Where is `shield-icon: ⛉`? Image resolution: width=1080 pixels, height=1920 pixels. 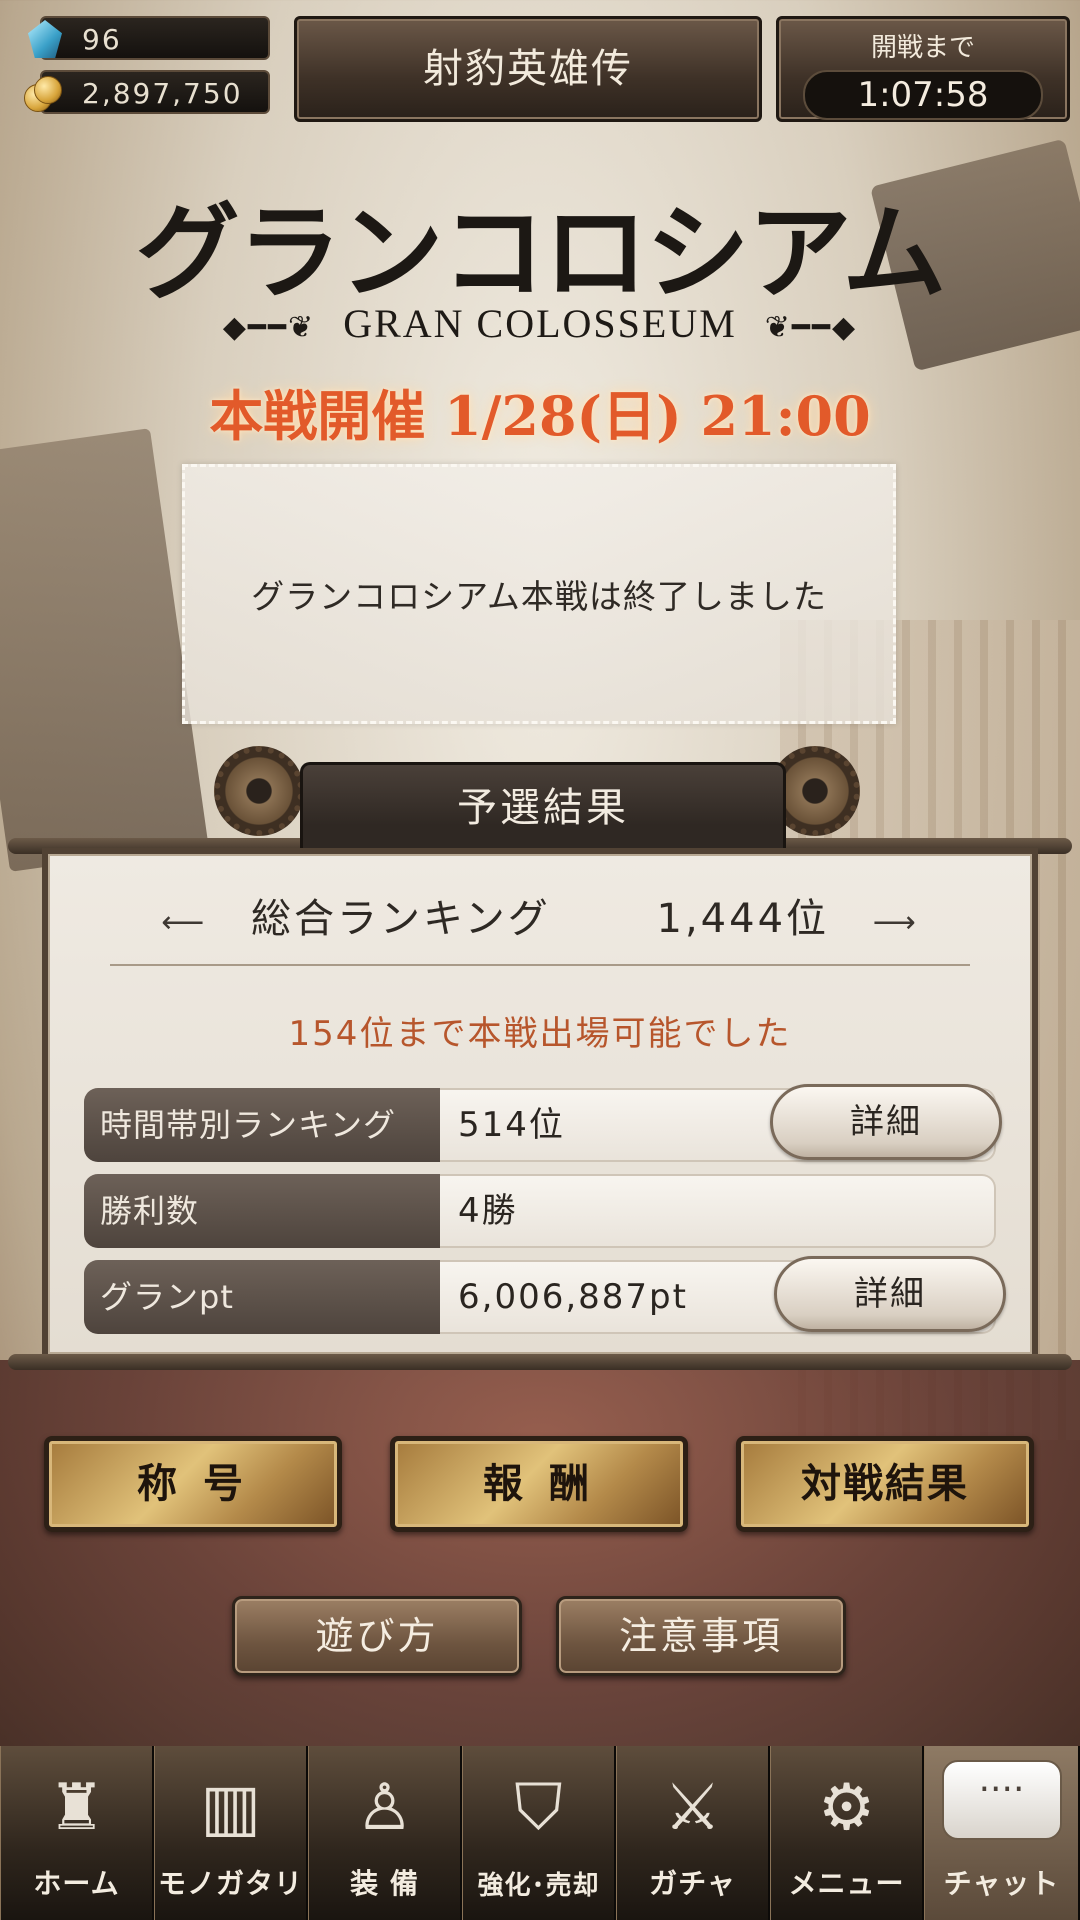
shield-icon: ⛉ is located at coordinates (538, 1808).